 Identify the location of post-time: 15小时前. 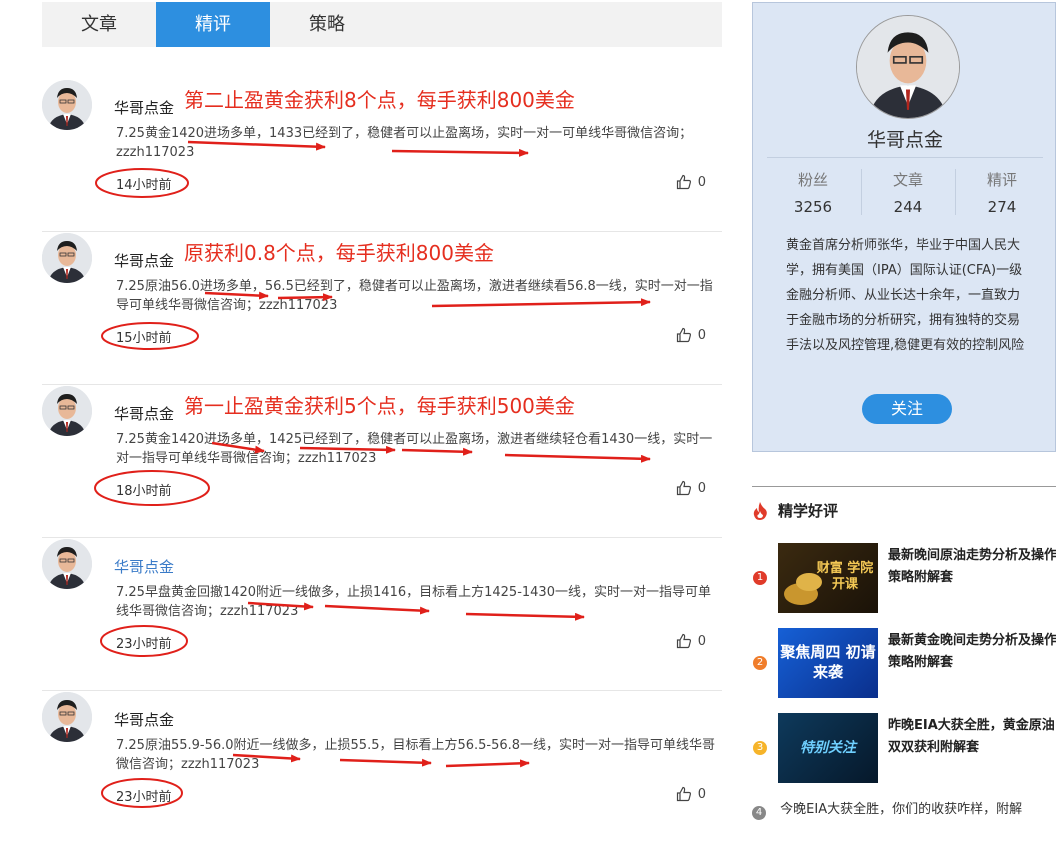
(144, 338).